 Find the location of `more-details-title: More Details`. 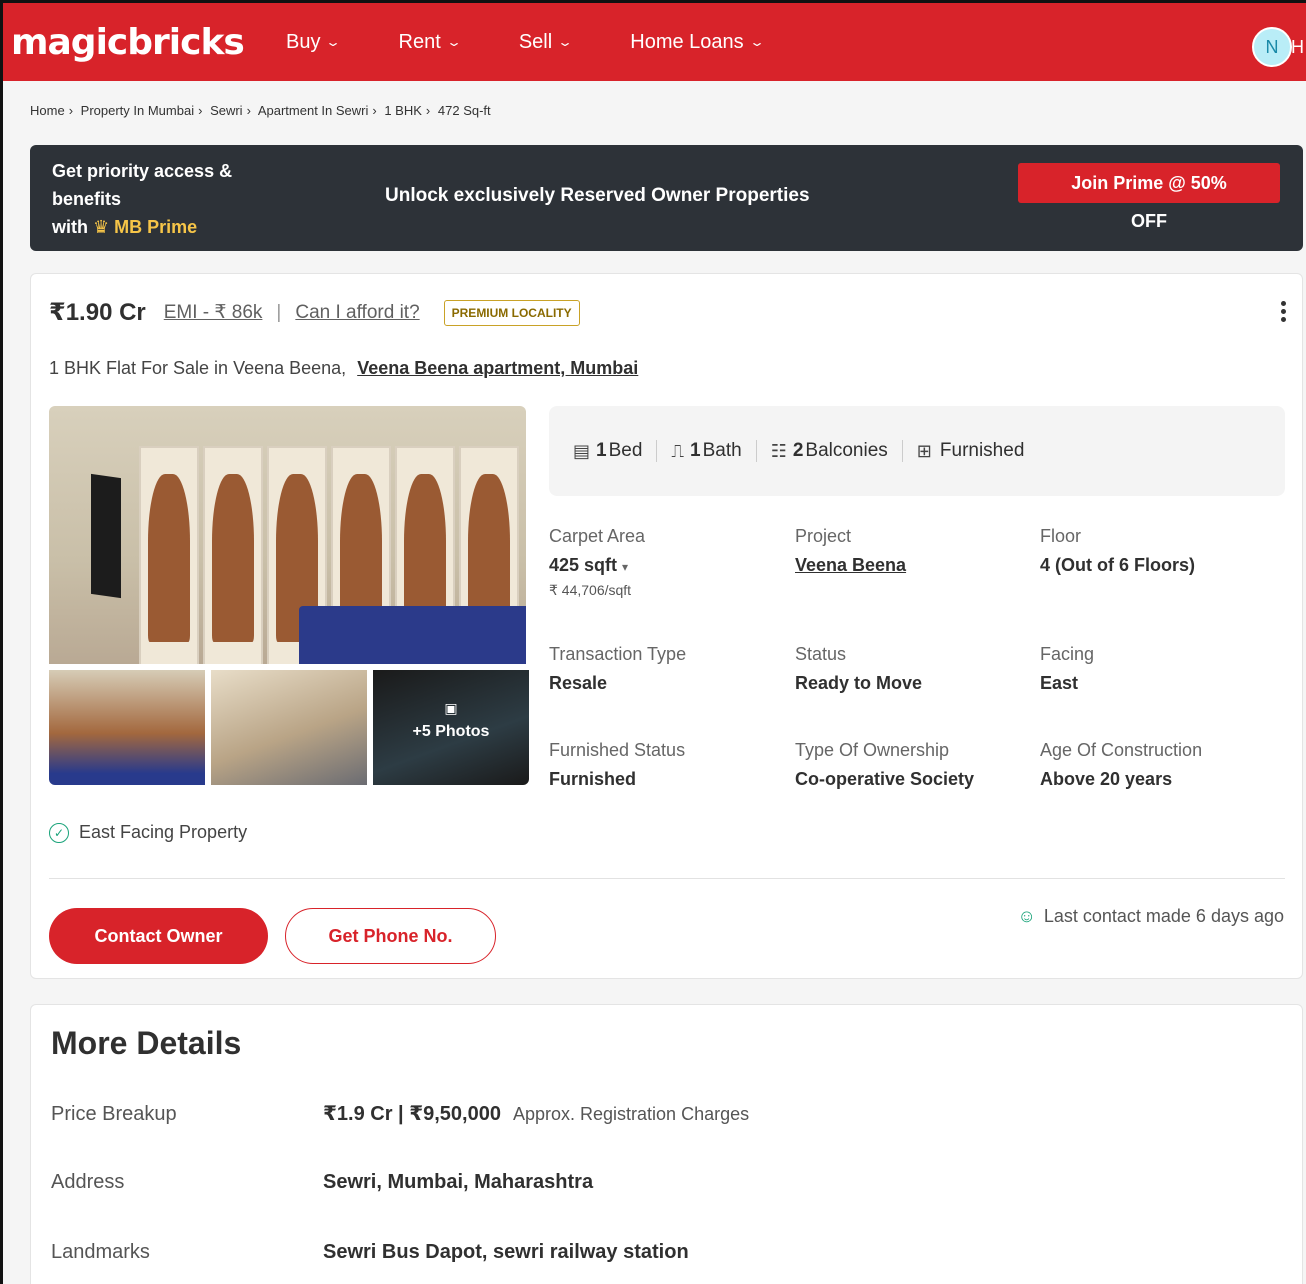

more-details-title: More Details is located at coordinates (146, 1043).